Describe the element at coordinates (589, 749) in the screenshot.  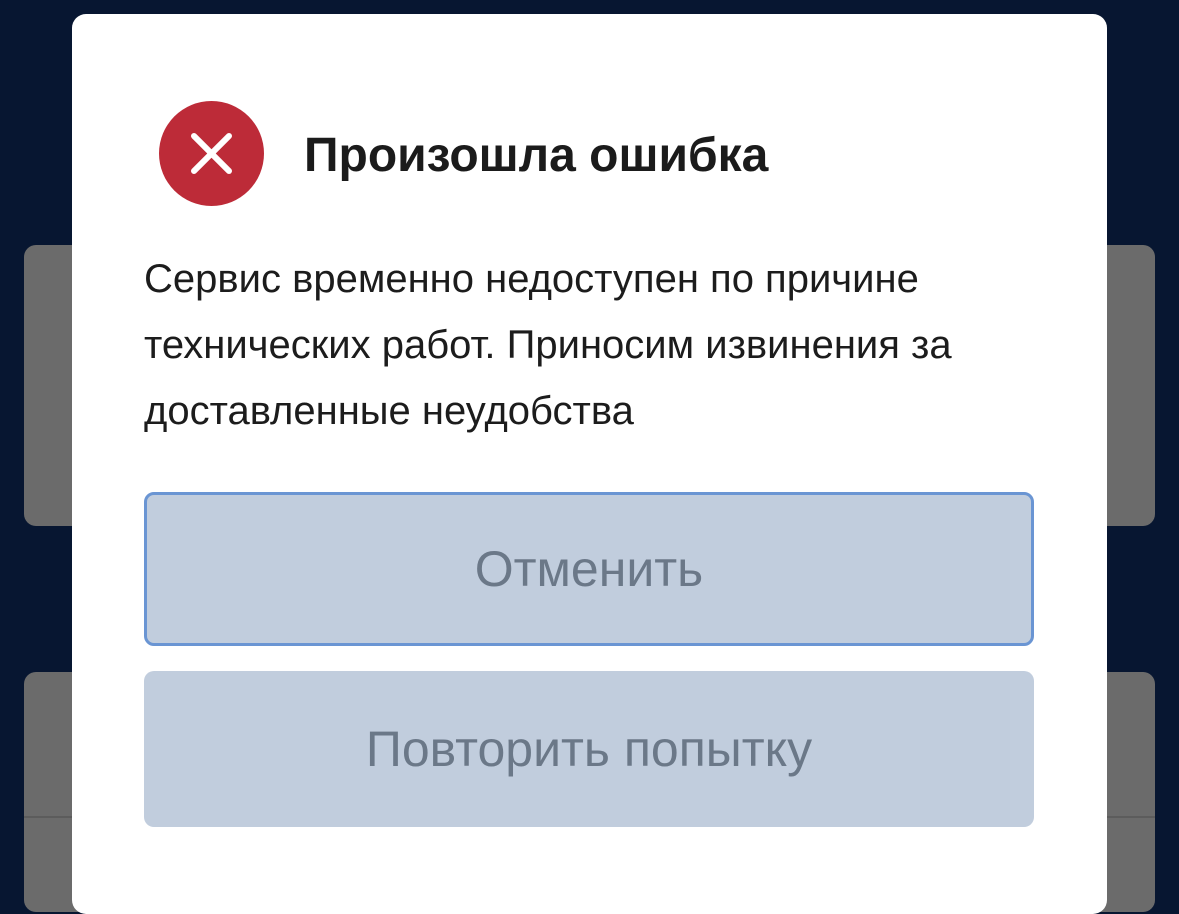
I see `retry-button: Повторить попытку` at that location.